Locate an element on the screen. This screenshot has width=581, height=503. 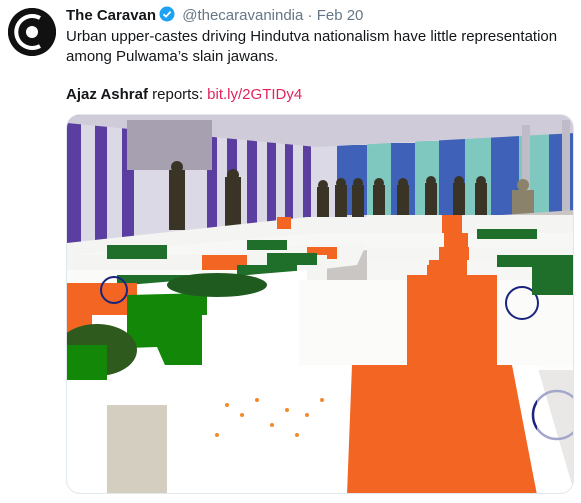
author-name: The Caravan is located at coordinates (111, 15).